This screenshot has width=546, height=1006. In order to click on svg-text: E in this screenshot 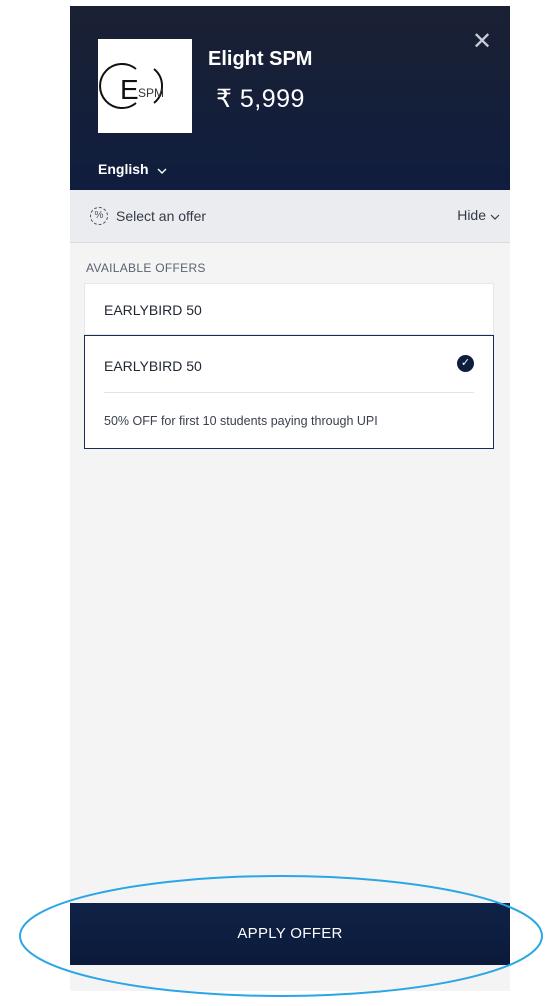, I will do `click(129, 89)`.